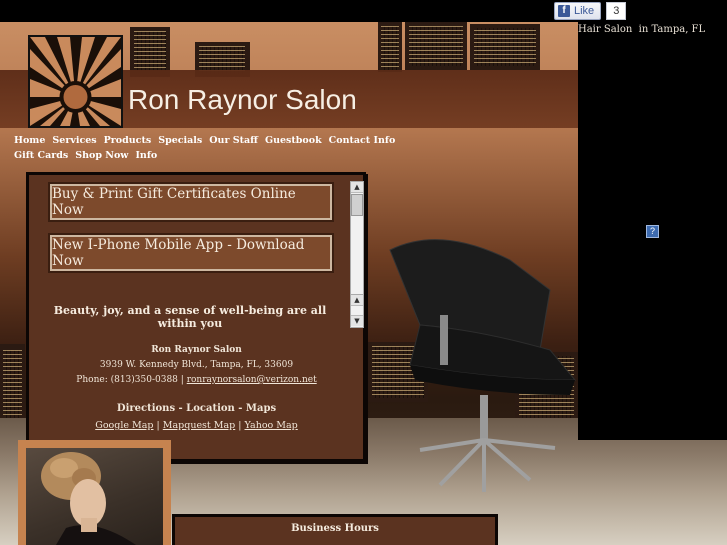 The height and width of the screenshot is (545, 727). Describe the element at coordinates (199, 425) in the screenshot. I see `mapquest-map-link: Mapquest Map` at that location.